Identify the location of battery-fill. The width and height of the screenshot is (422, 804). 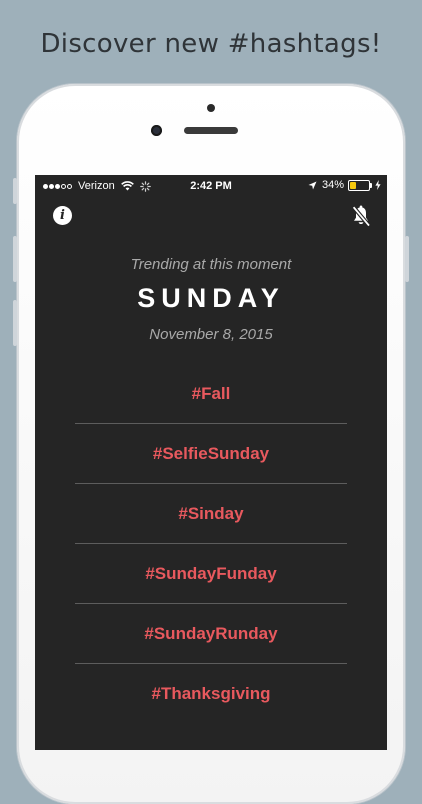
(353, 185).